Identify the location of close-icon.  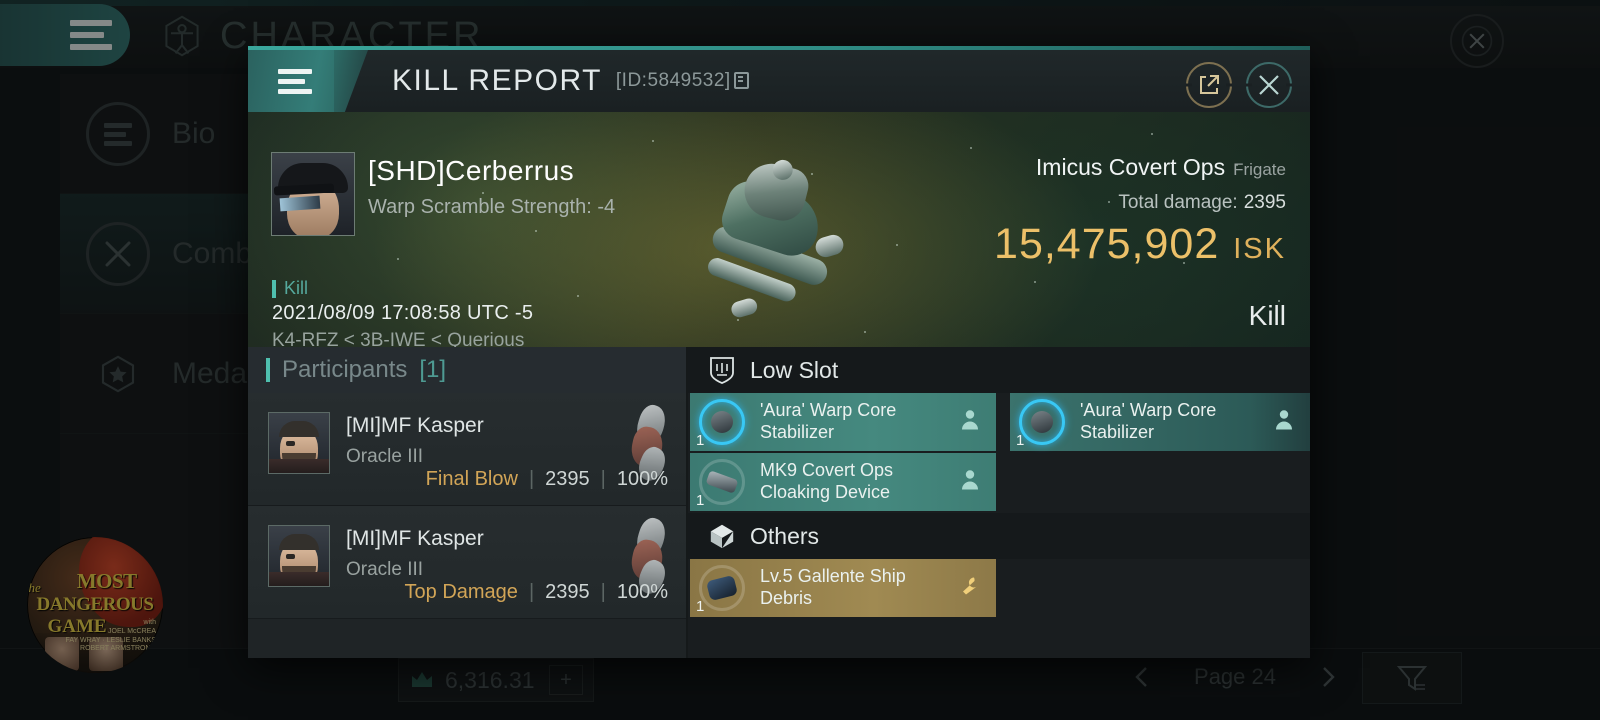
(1269, 85).